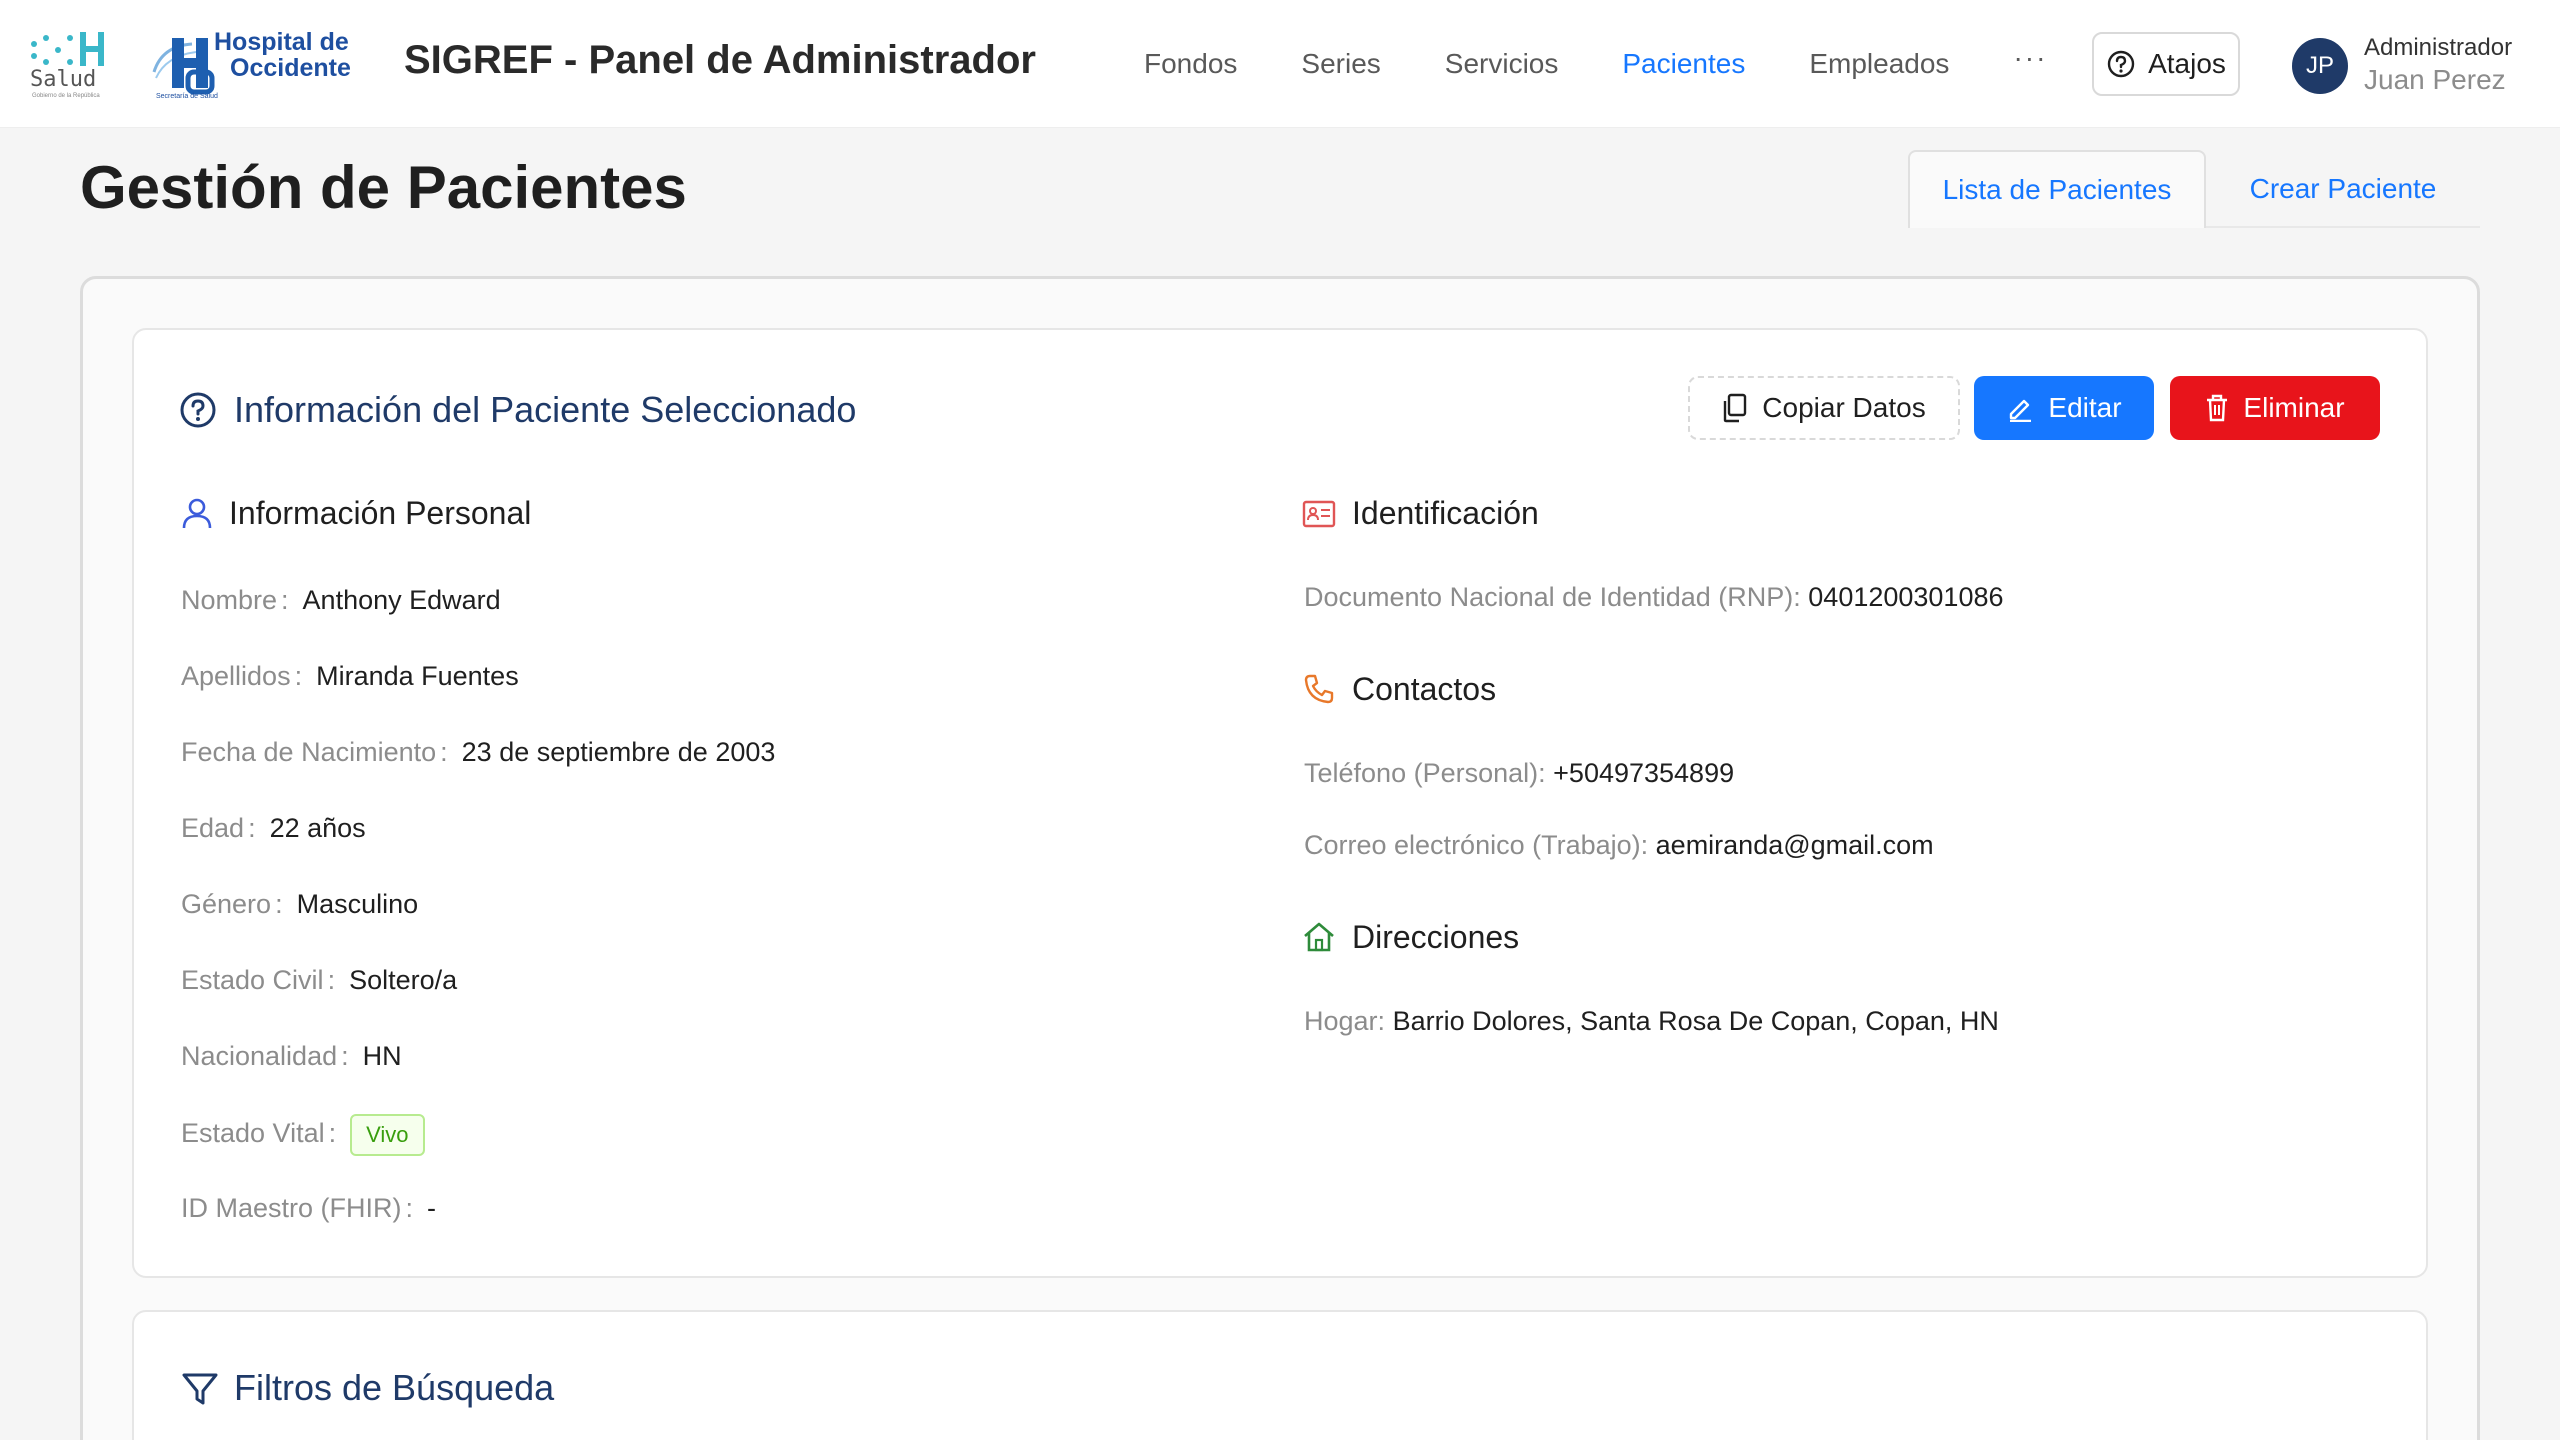 The height and width of the screenshot is (1440, 2560). I want to click on field-label: Nacionalidad, so click(259, 1056).